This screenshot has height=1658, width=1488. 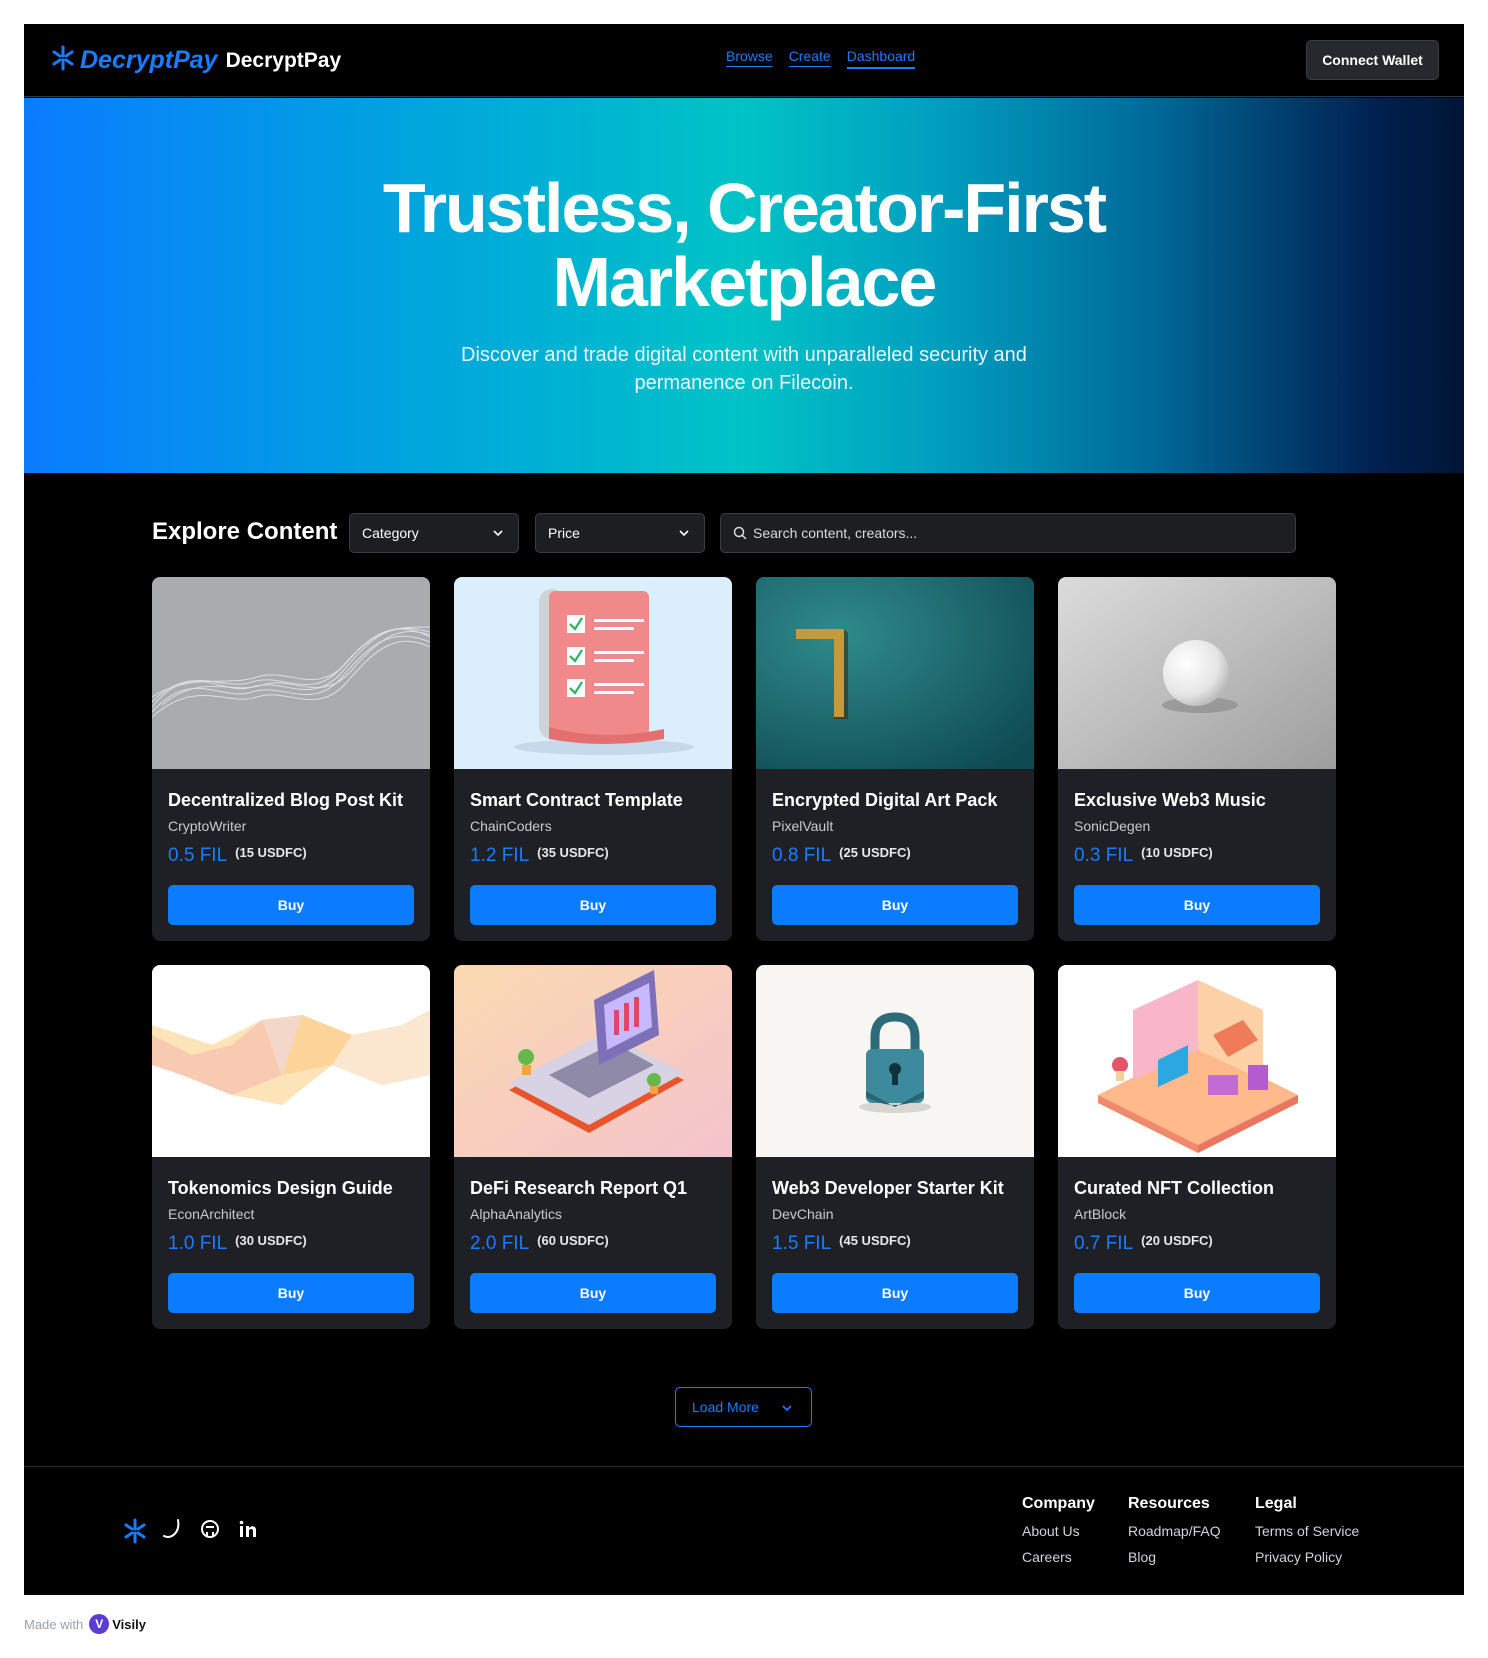 I want to click on connect-wallet-button: Connect Wallet, so click(x=1372, y=60).